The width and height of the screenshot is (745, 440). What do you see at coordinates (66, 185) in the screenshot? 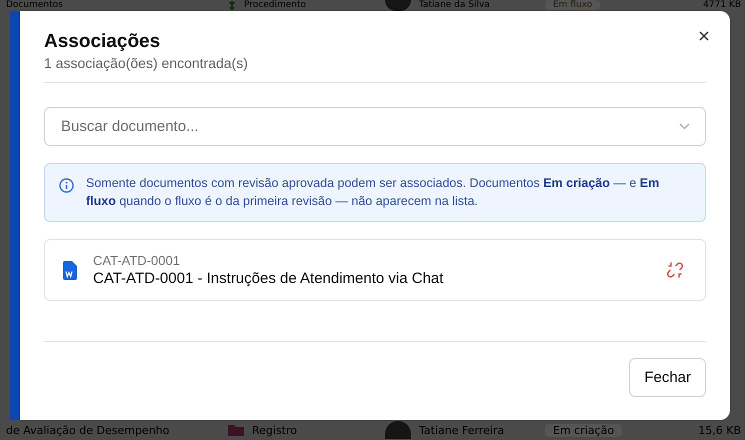
I see `info-icon` at bounding box center [66, 185].